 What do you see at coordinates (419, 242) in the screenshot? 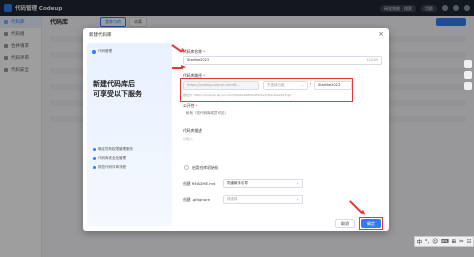
I see `ime-lang: 中` at bounding box center [419, 242].